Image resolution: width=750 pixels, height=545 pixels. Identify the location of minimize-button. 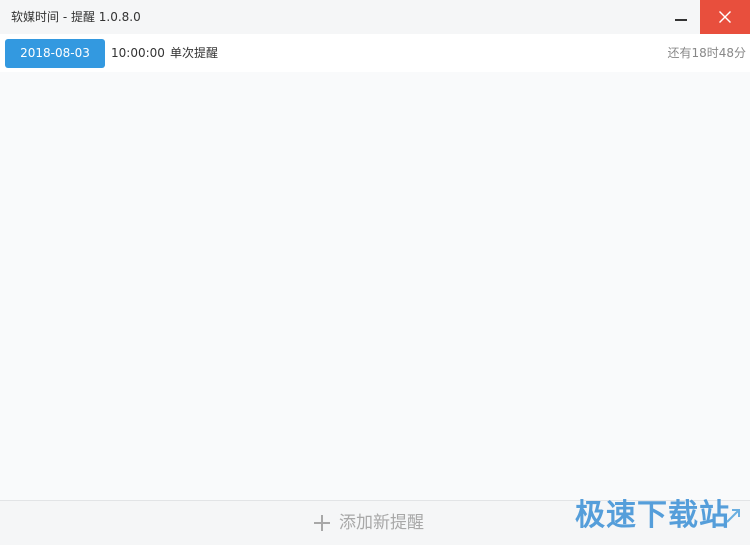
(681, 17).